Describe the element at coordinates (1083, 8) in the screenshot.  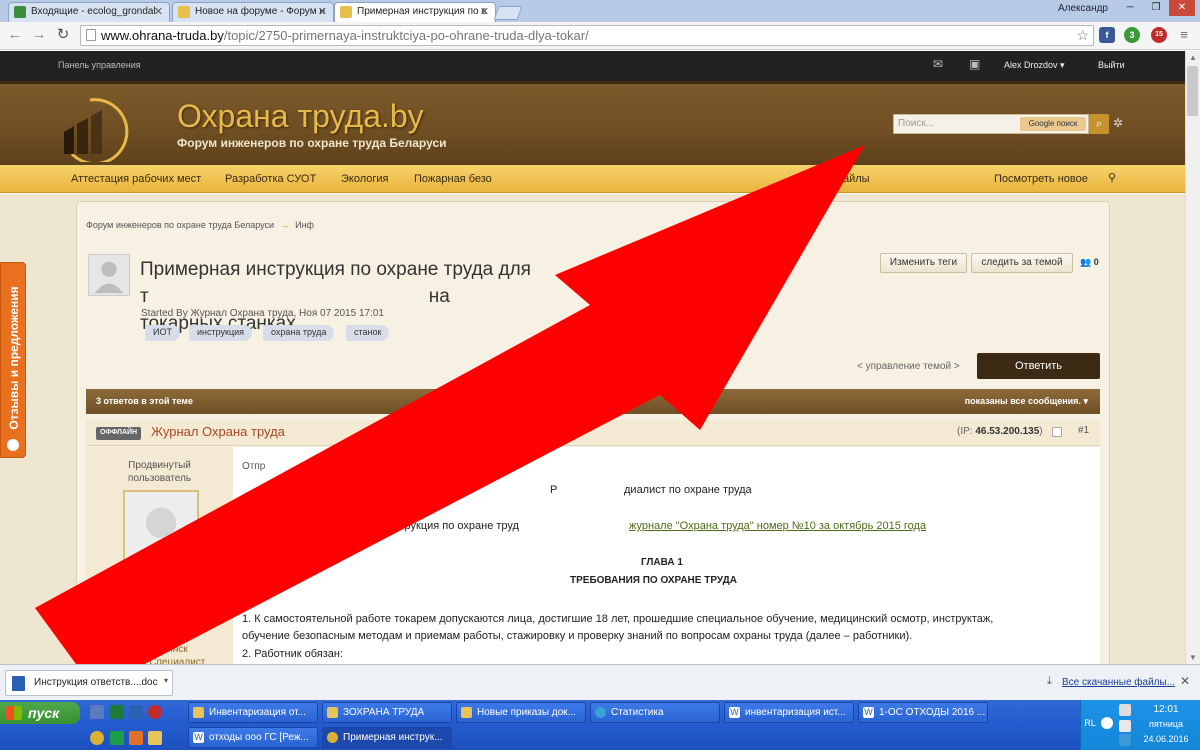
I see `browser-user-name: Александр` at that location.